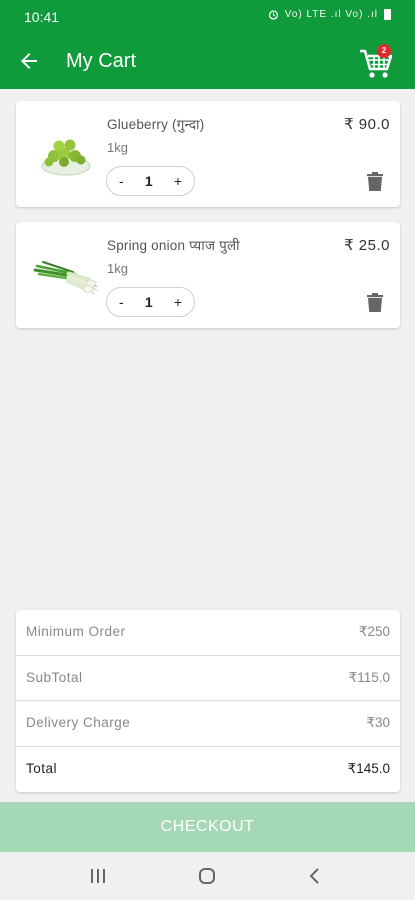 The image size is (415, 900). What do you see at coordinates (42, 768) in the screenshot?
I see `summary-label: Total` at bounding box center [42, 768].